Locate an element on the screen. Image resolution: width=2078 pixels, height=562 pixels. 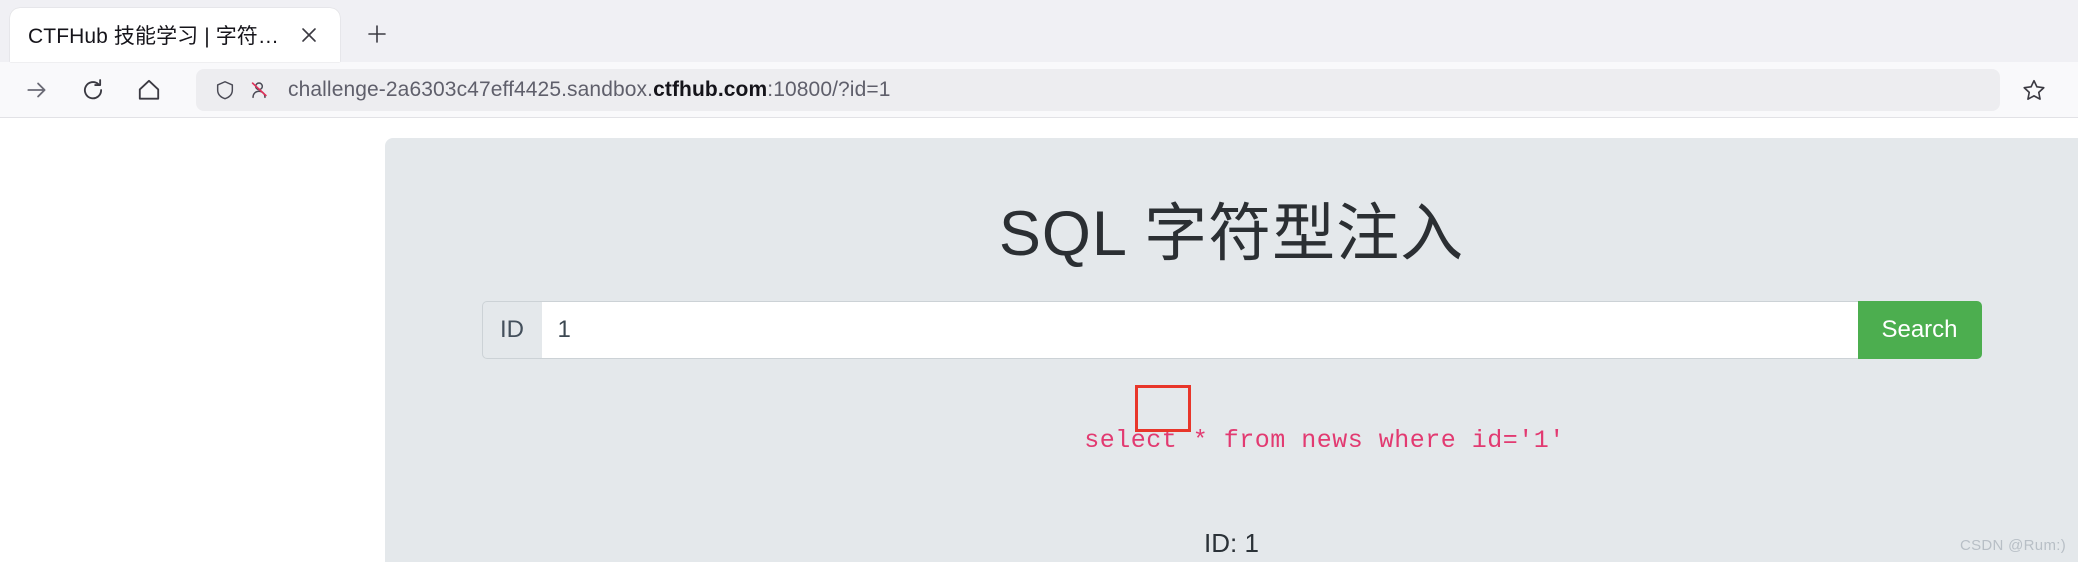
forward-icon is located at coordinates (37, 90).